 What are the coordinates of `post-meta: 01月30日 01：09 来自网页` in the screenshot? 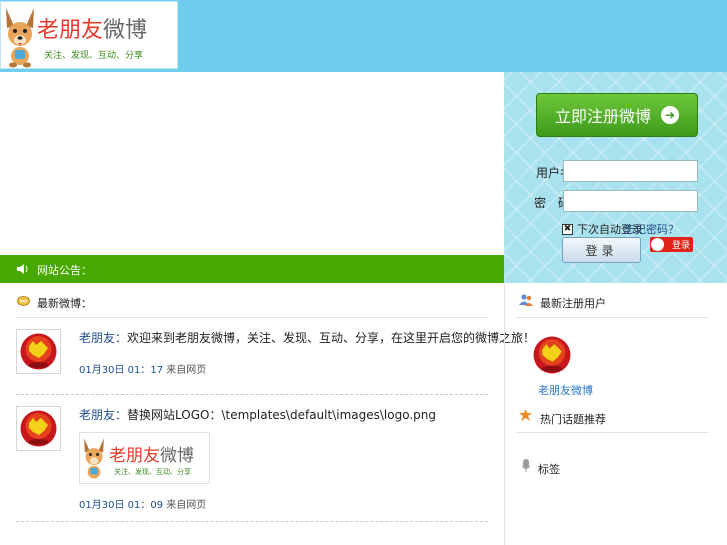 It's located at (142, 503).